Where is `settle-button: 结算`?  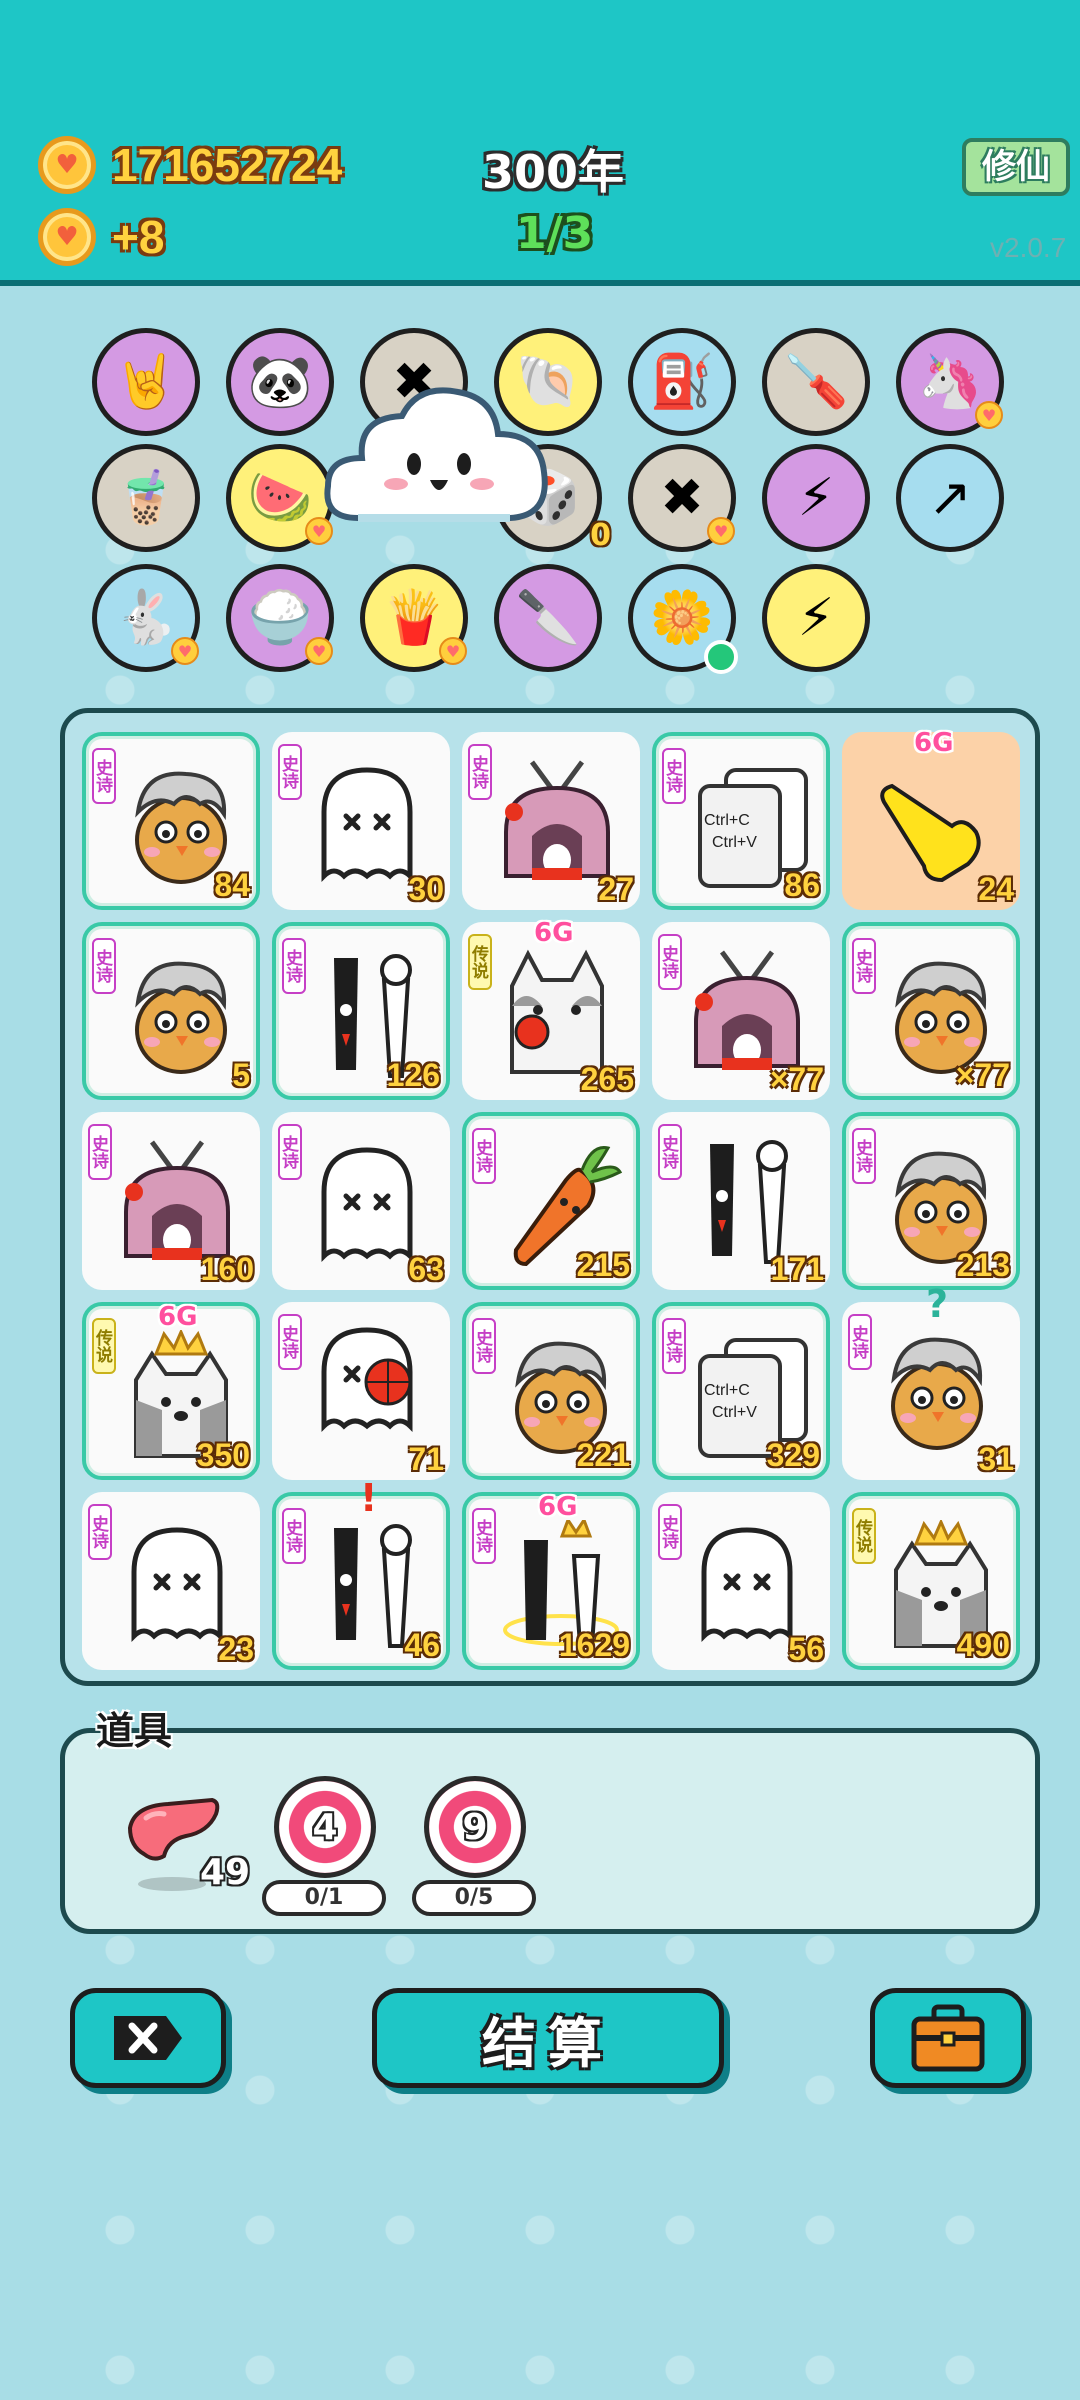
settle-button: 结算 is located at coordinates (548, 2038).